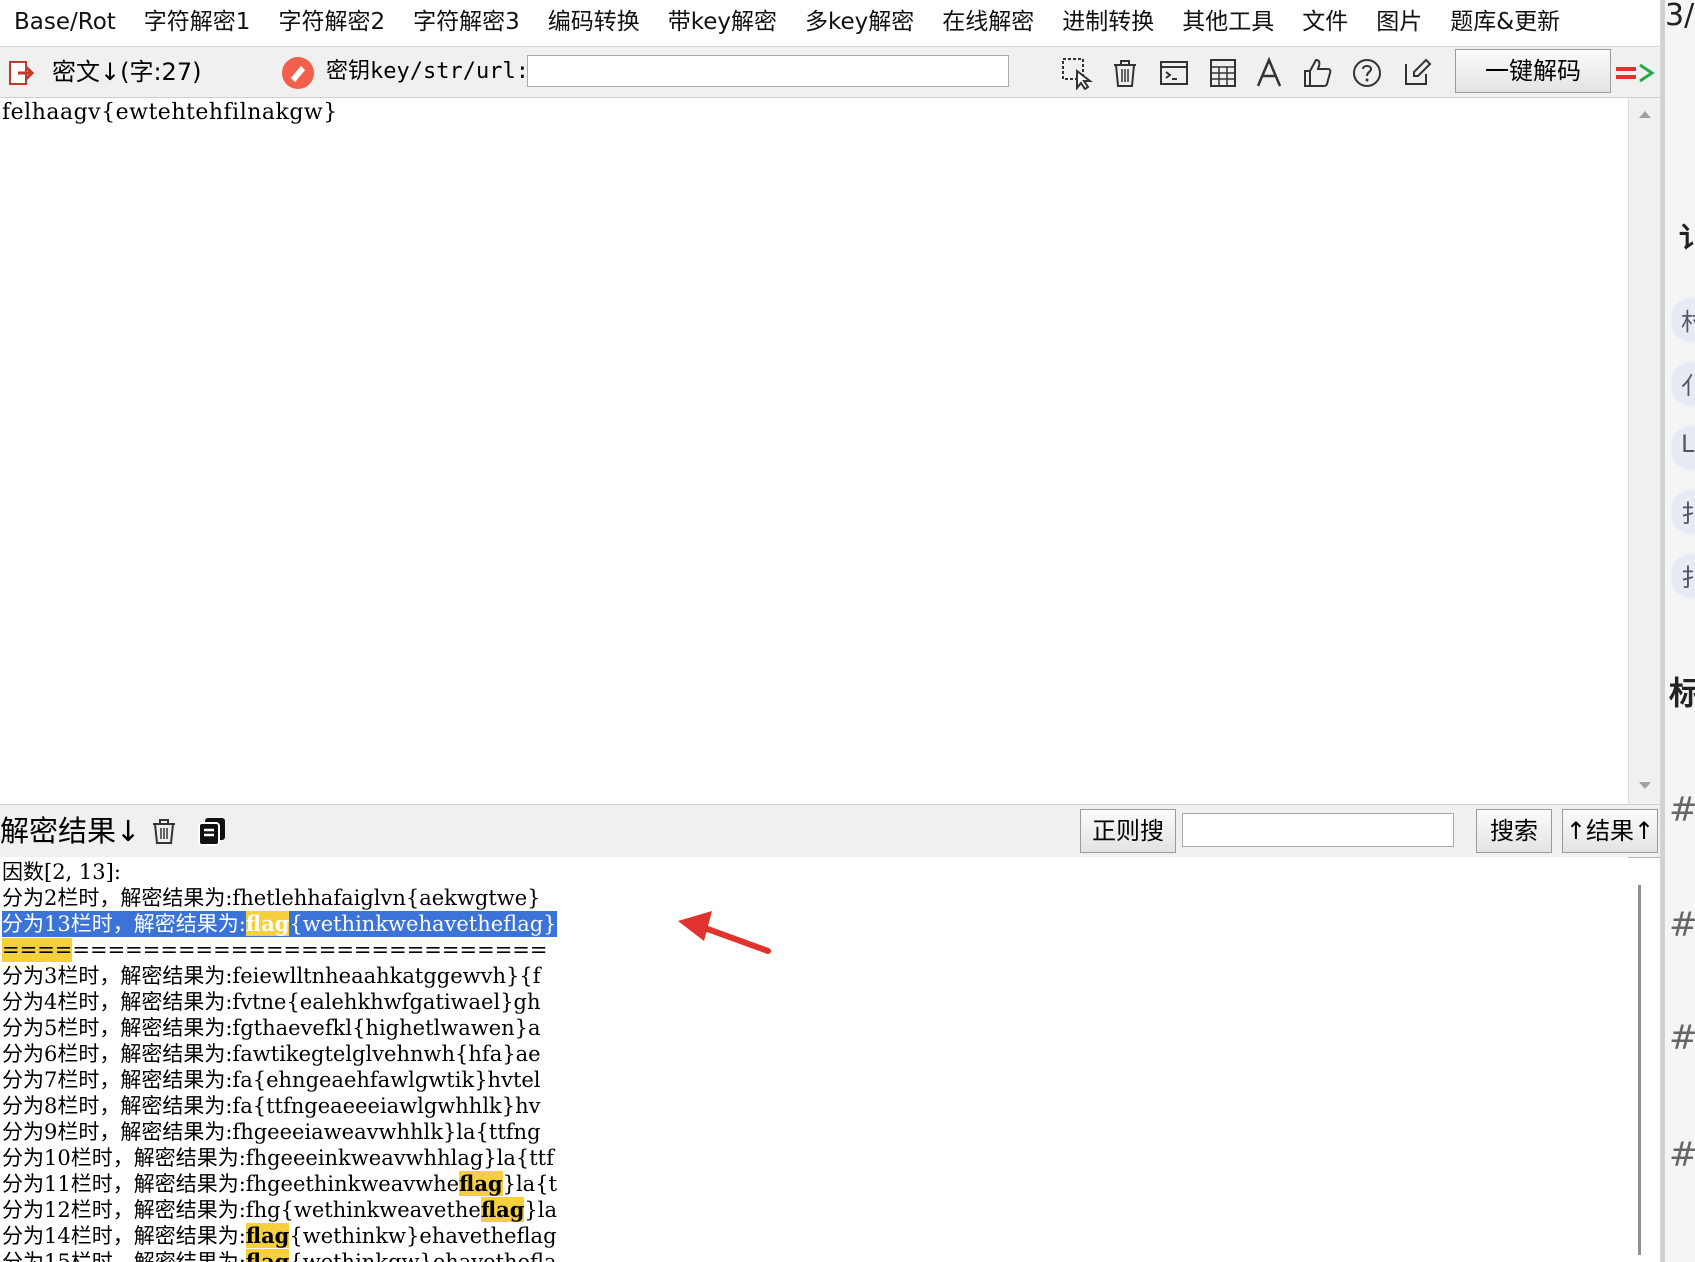 This screenshot has width=1695, height=1262. What do you see at coordinates (241, 1210) in the screenshot?
I see `result-prefix: 分为12栏时，解密结果为:fhg{wethinkweavethe` at bounding box center [241, 1210].